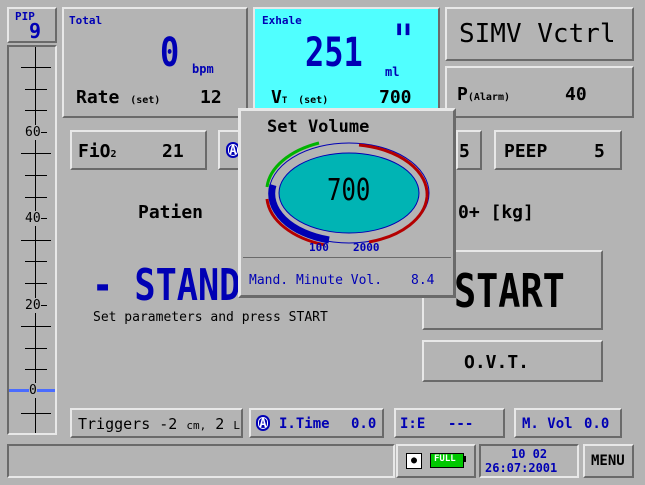  What do you see at coordinates (366, 247) in the screenshot?
I see `dial-max-label: 2000` at bounding box center [366, 247].